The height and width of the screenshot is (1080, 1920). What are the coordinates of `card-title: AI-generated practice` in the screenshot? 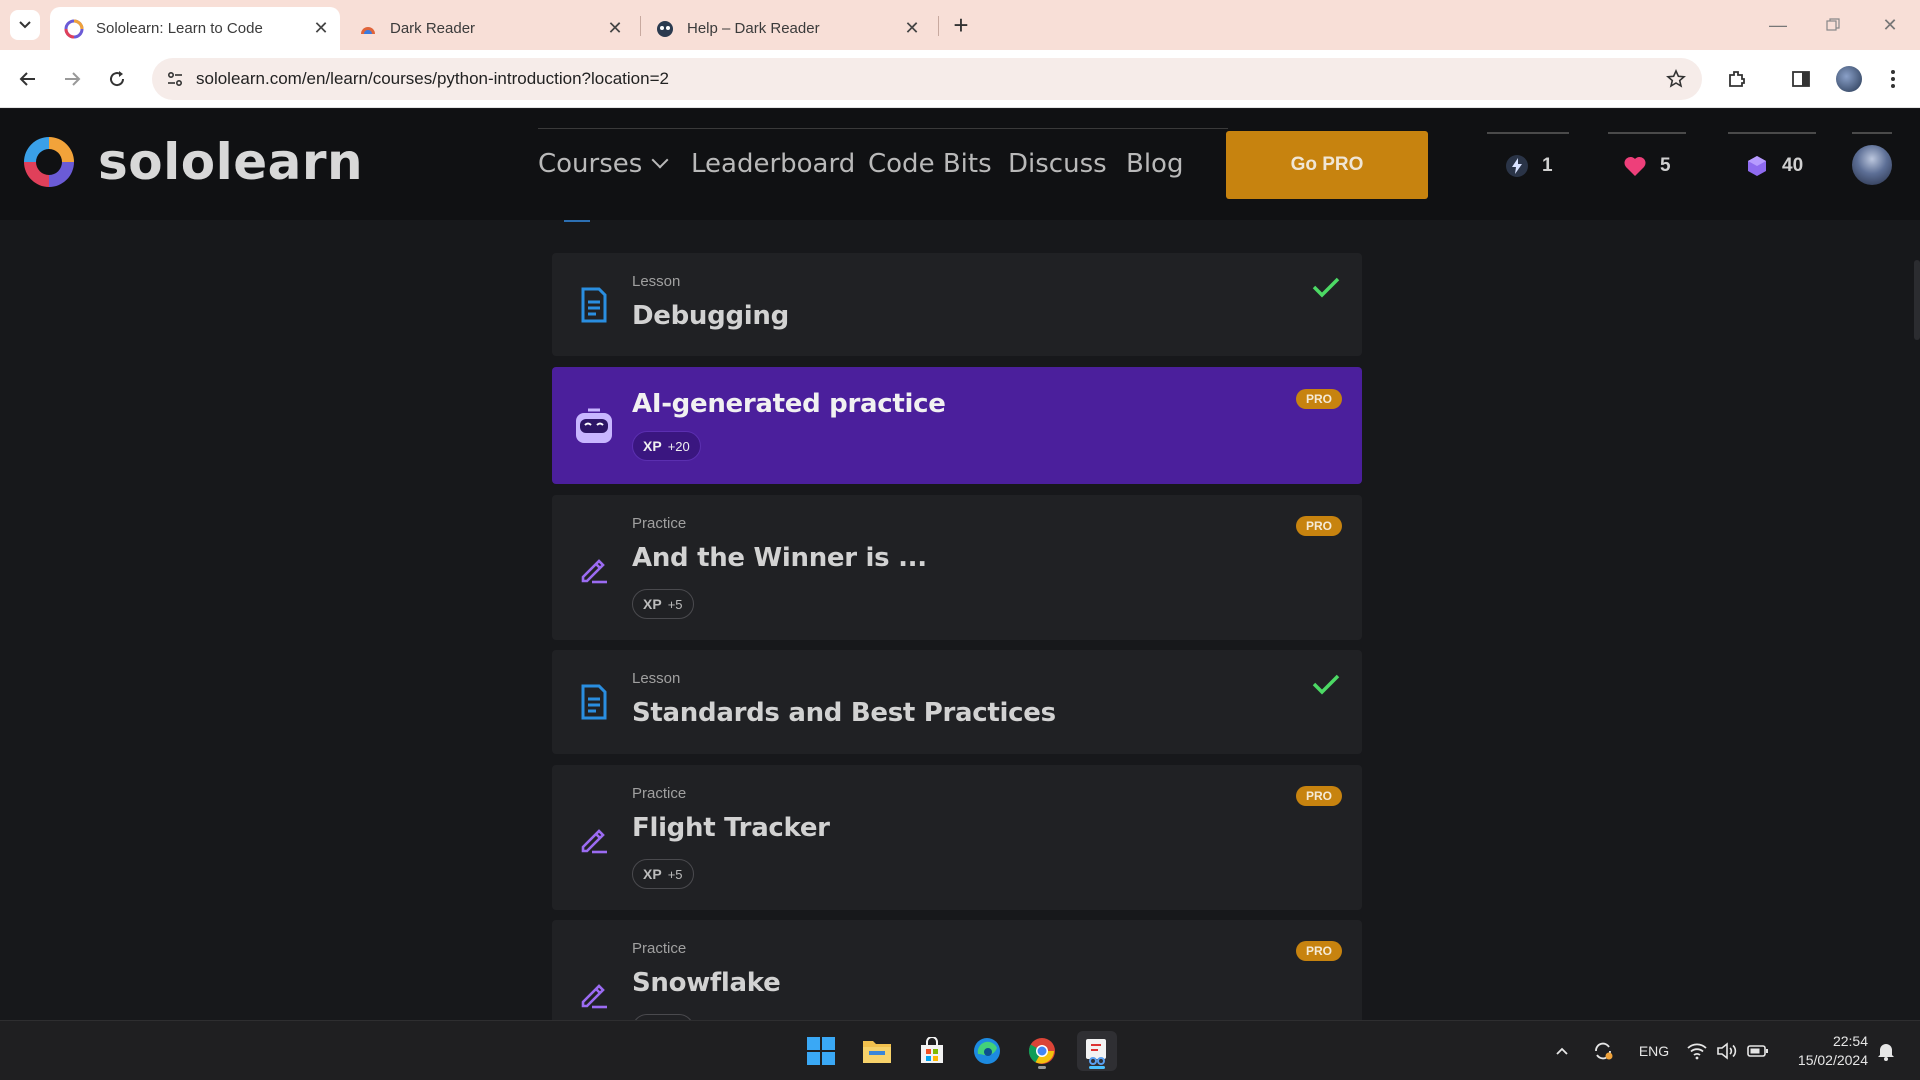 It's located at (789, 404).